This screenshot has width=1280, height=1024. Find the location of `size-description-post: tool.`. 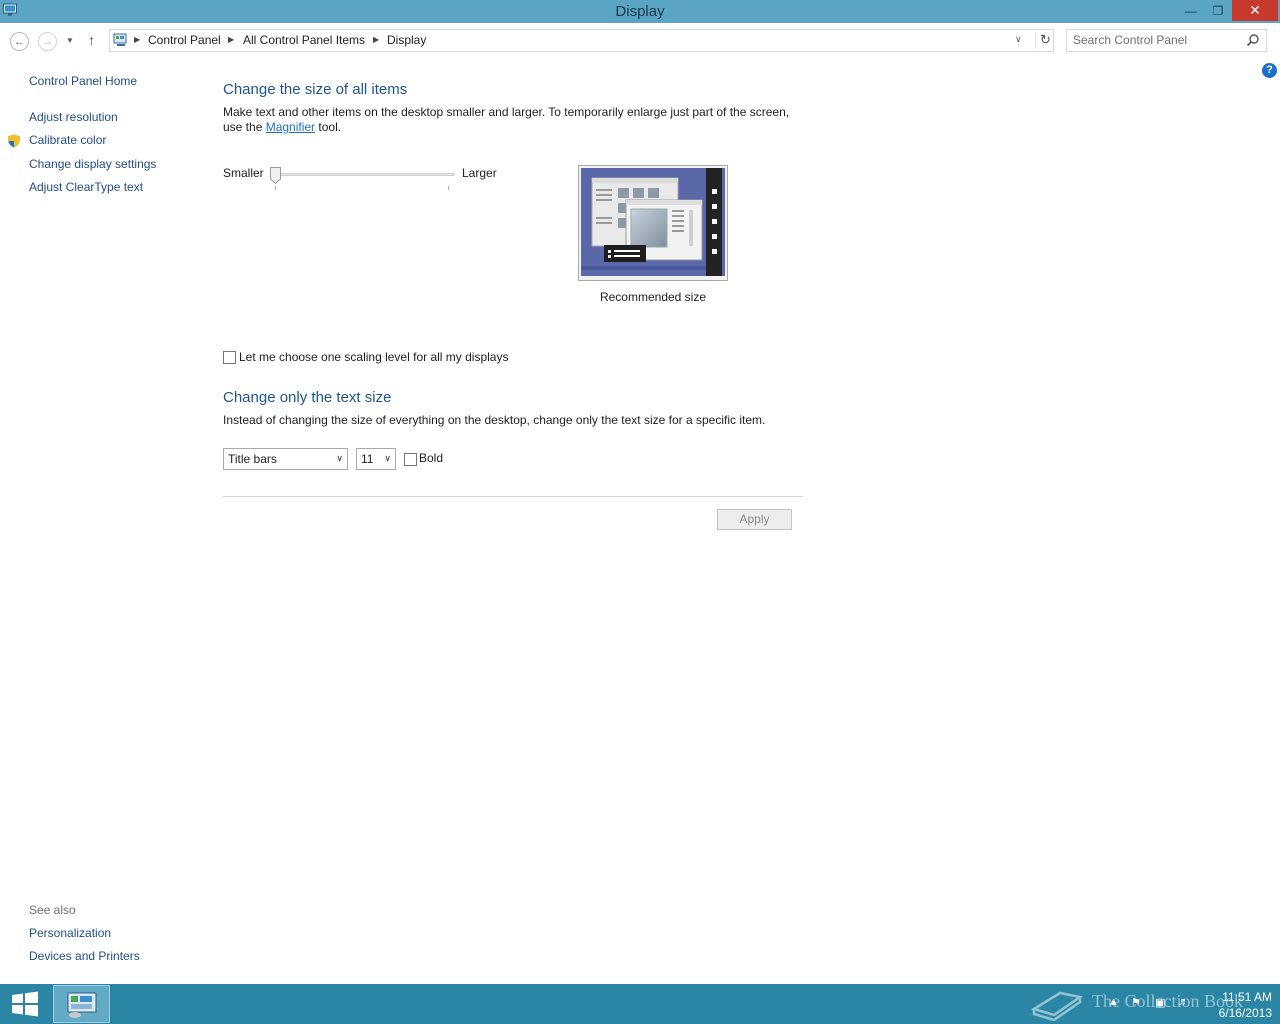

size-description-post: tool. is located at coordinates (328, 127).